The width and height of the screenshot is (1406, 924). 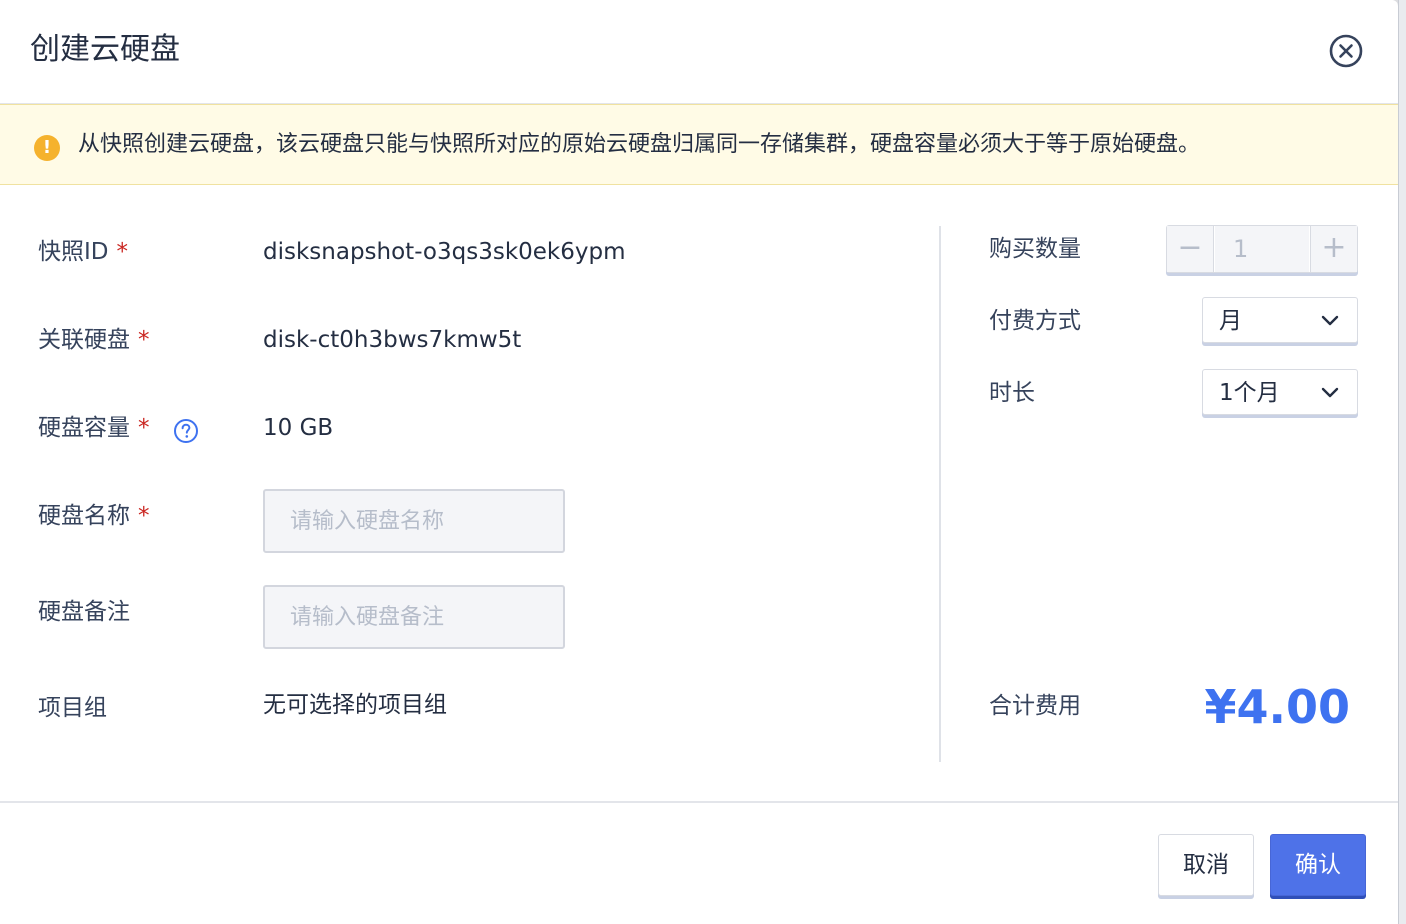 What do you see at coordinates (699, 52) in the screenshot?
I see `dialog-header: 创建云硬盘` at bounding box center [699, 52].